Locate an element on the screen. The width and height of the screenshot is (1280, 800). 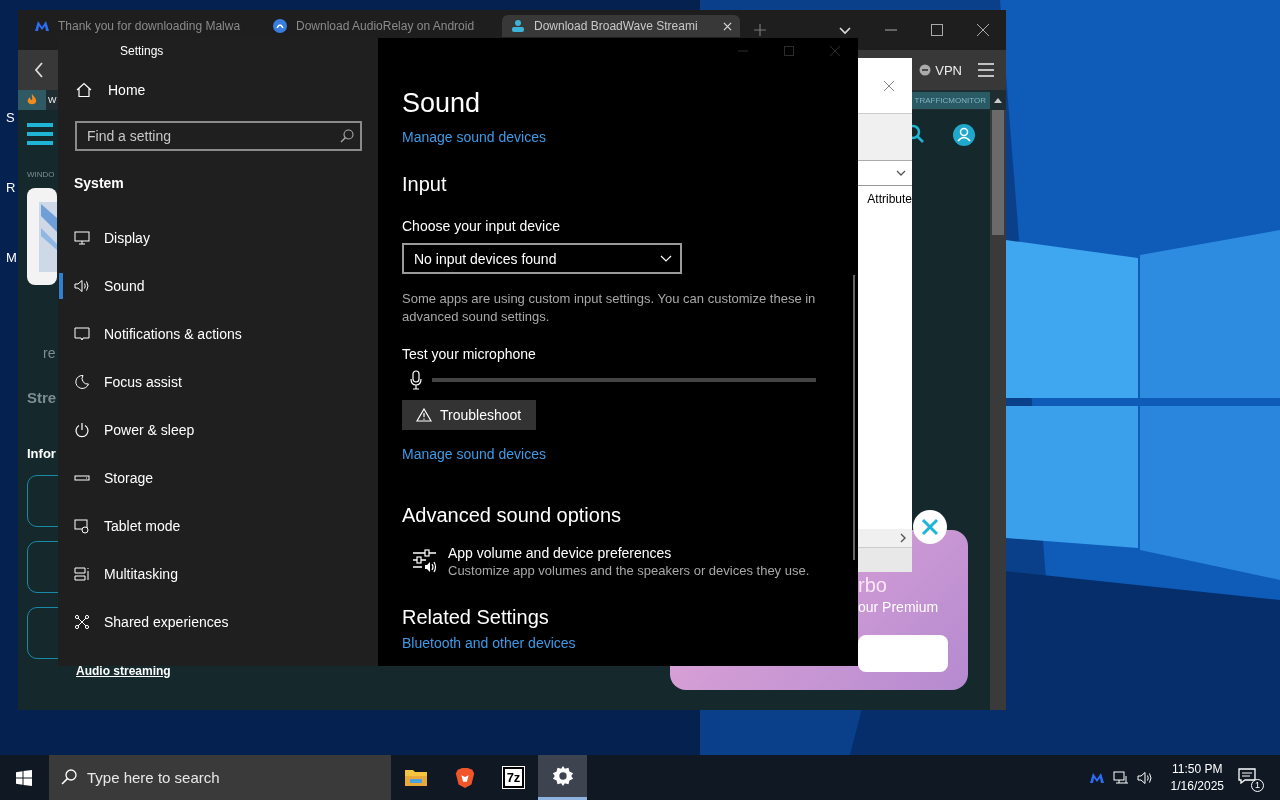
search-field: Type here to search is located at coordinates (220, 777).